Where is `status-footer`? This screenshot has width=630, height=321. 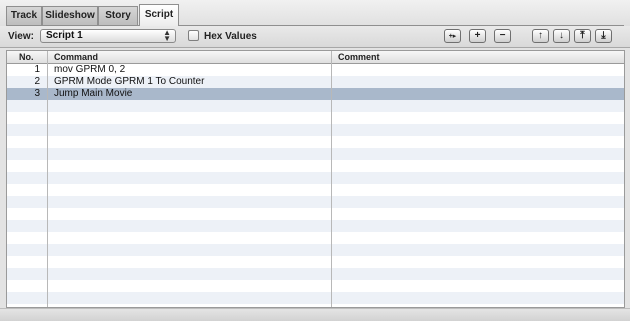
status-footer is located at coordinates (315, 314).